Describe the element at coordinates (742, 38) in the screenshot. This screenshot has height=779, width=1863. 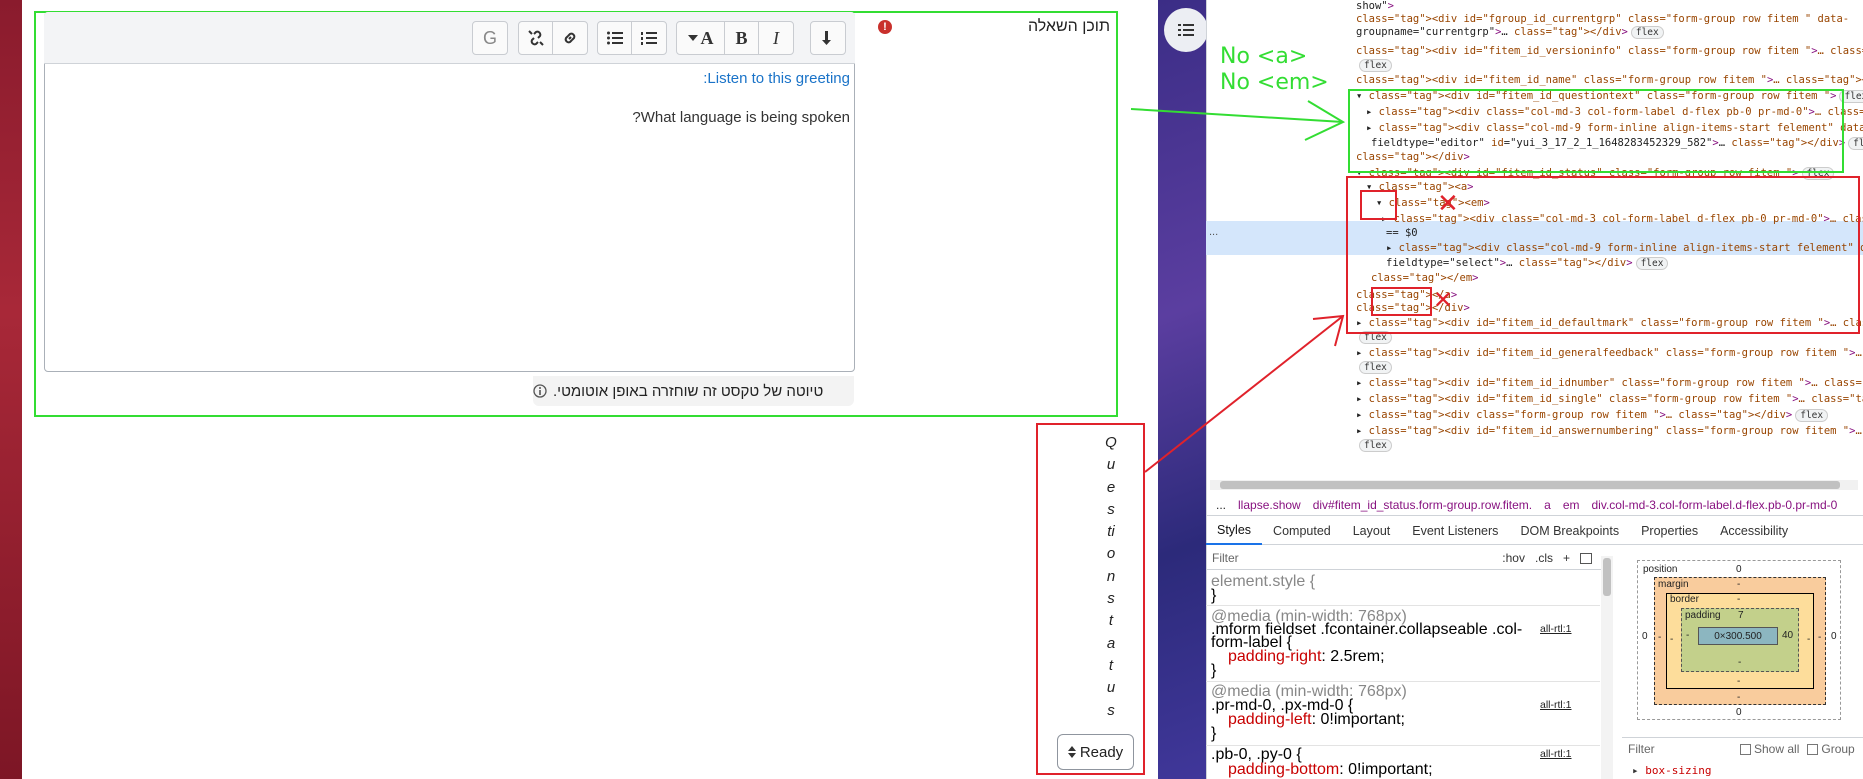
I see `bold-button: B` at that location.